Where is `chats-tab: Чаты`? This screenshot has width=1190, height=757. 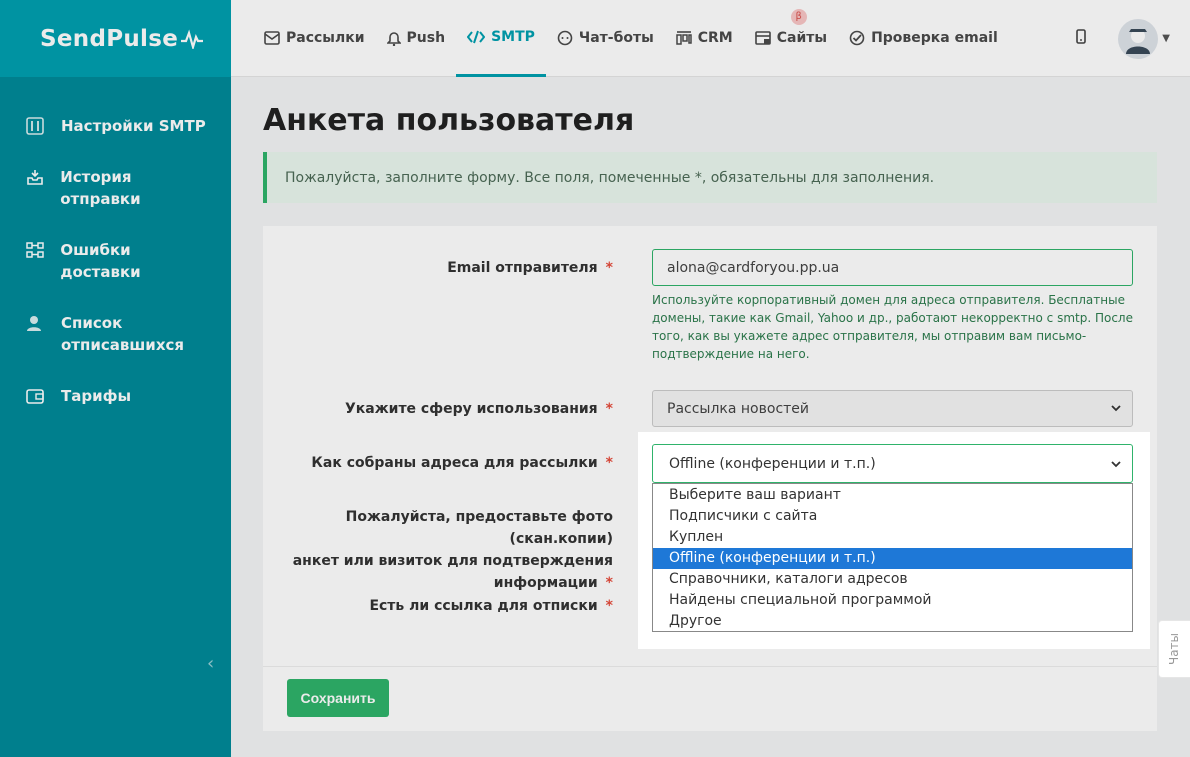 chats-tab: Чаты is located at coordinates (1174, 649).